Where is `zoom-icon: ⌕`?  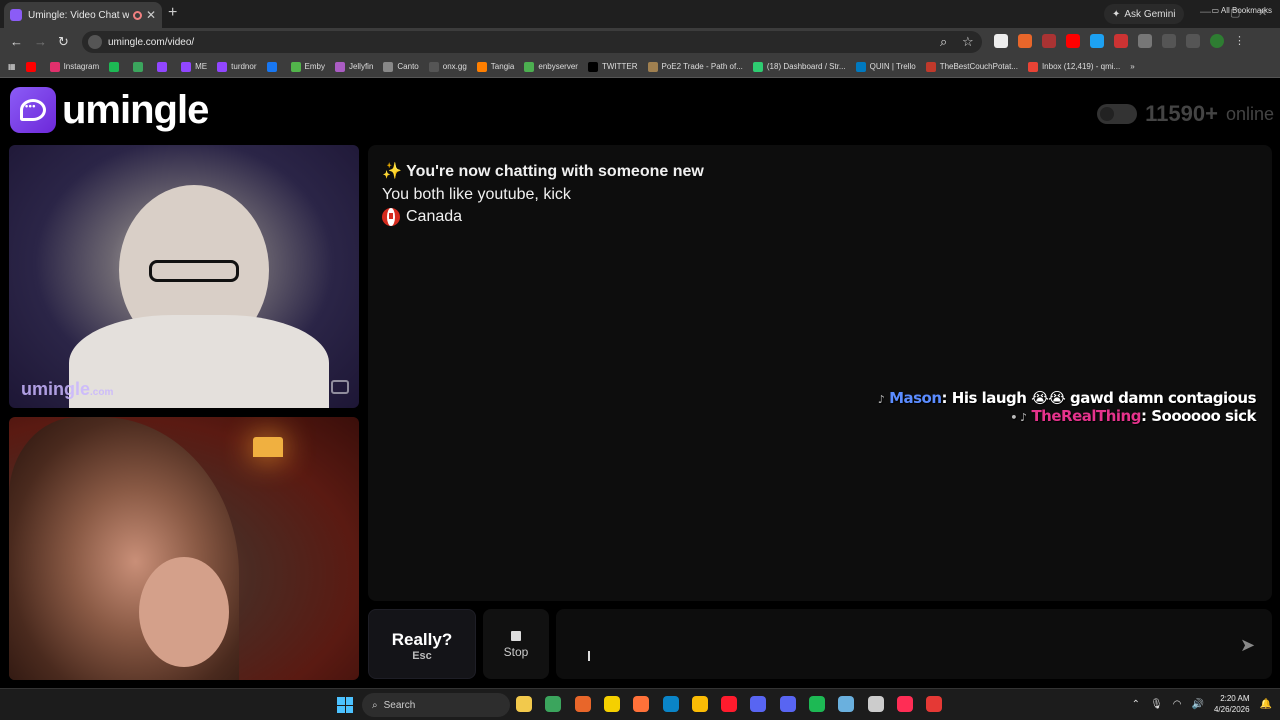 zoom-icon: ⌕ is located at coordinates (943, 42).